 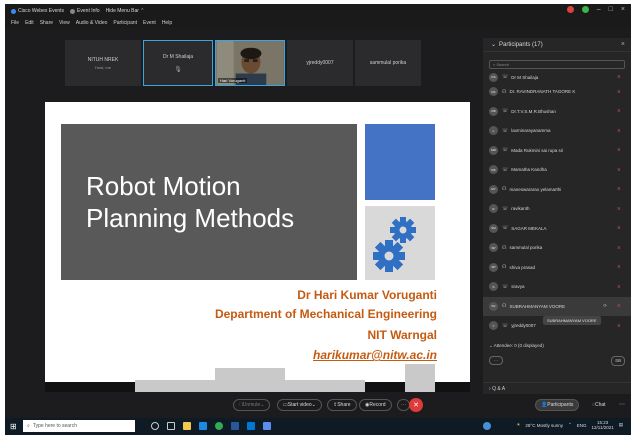 I want to click on menu-edit: Edit, so click(x=29, y=23).